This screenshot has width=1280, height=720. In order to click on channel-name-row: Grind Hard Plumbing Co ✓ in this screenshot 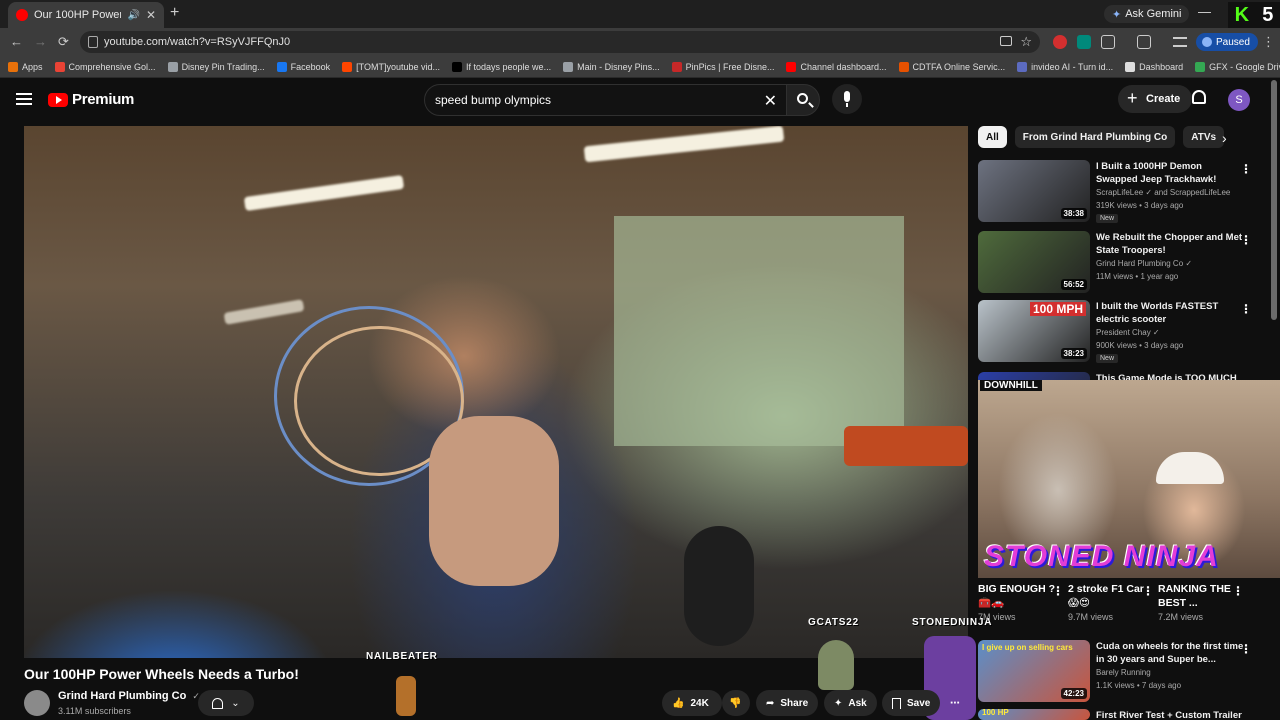, I will do `click(129, 696)`.